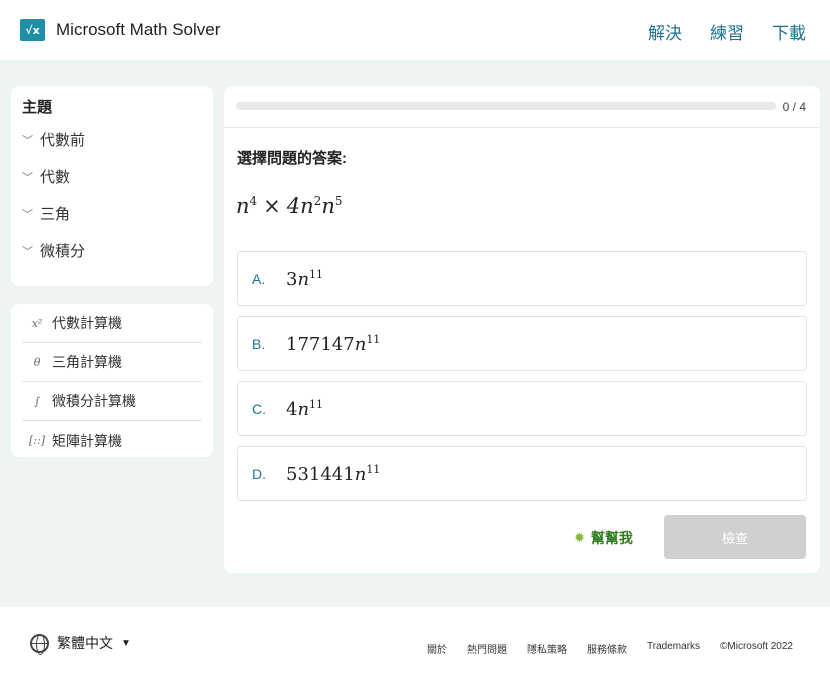 This screenshot has height=678, width=830. I want to click on language-selector: 繁體中文 ▼, so click(80, 644).